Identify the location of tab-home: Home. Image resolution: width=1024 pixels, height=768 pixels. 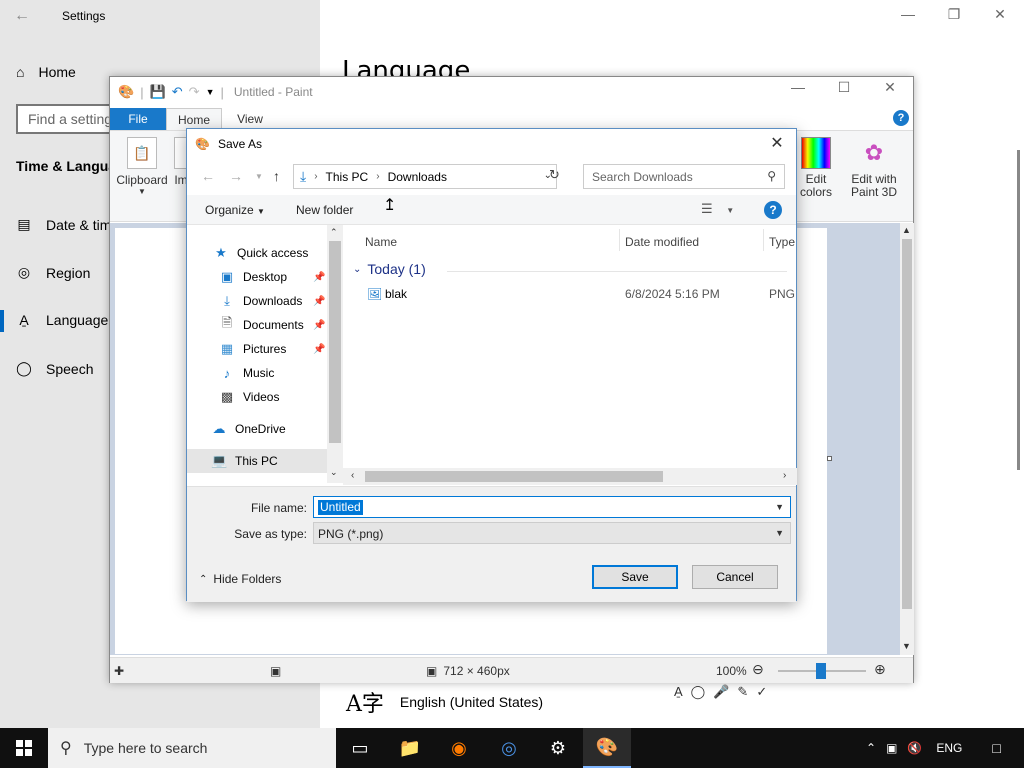
(194, 119).